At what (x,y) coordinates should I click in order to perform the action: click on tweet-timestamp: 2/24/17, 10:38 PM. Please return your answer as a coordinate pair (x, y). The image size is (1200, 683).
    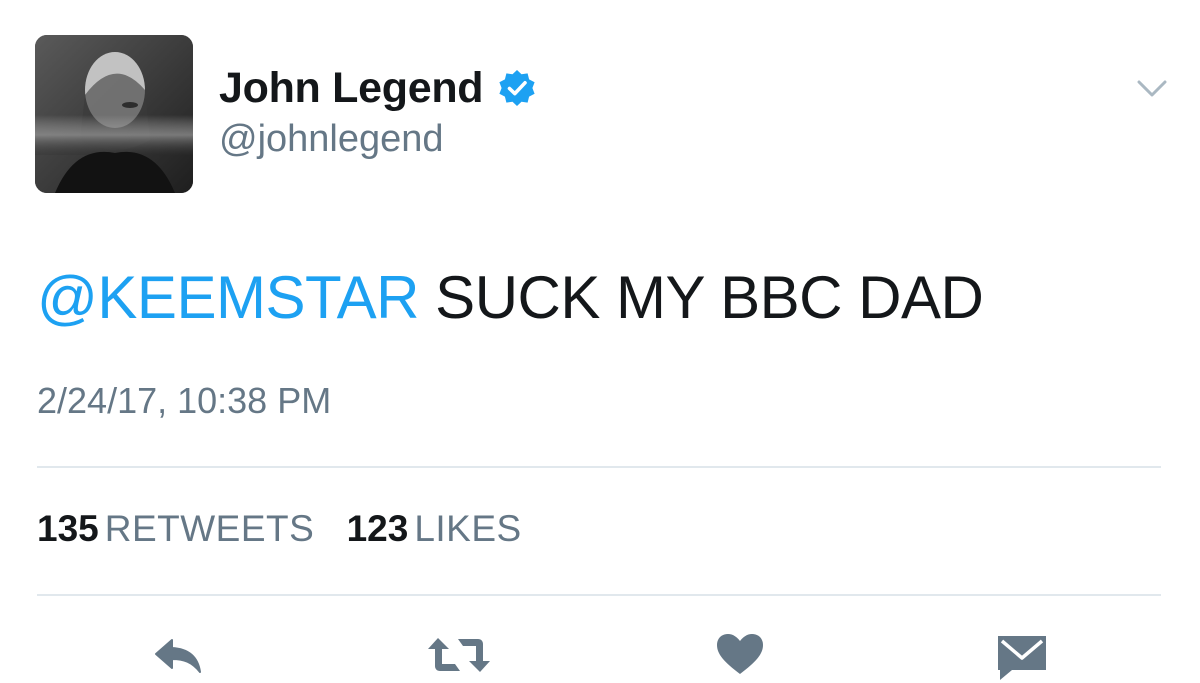
    Looking at the image, I should click on (184, 401).